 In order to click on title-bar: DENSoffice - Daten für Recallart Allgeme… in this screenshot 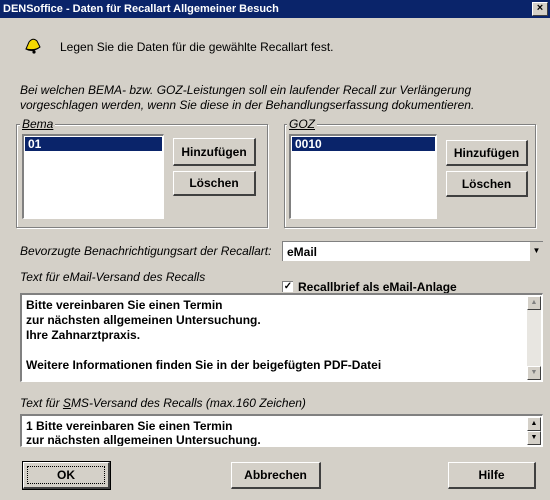, I will do `click(275, 9)`.